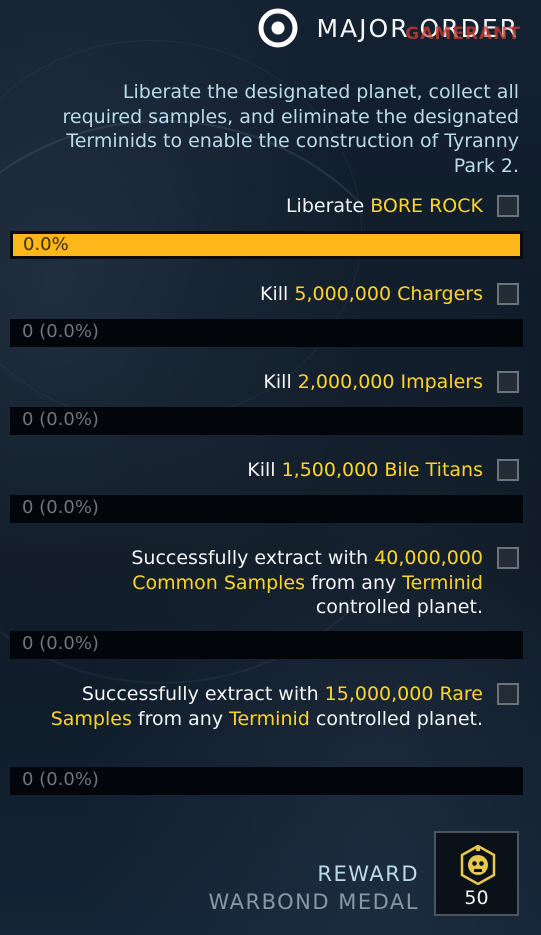 The image size is (541, 935). I want to click on watermark: GAMERANT, so click(463, 34).